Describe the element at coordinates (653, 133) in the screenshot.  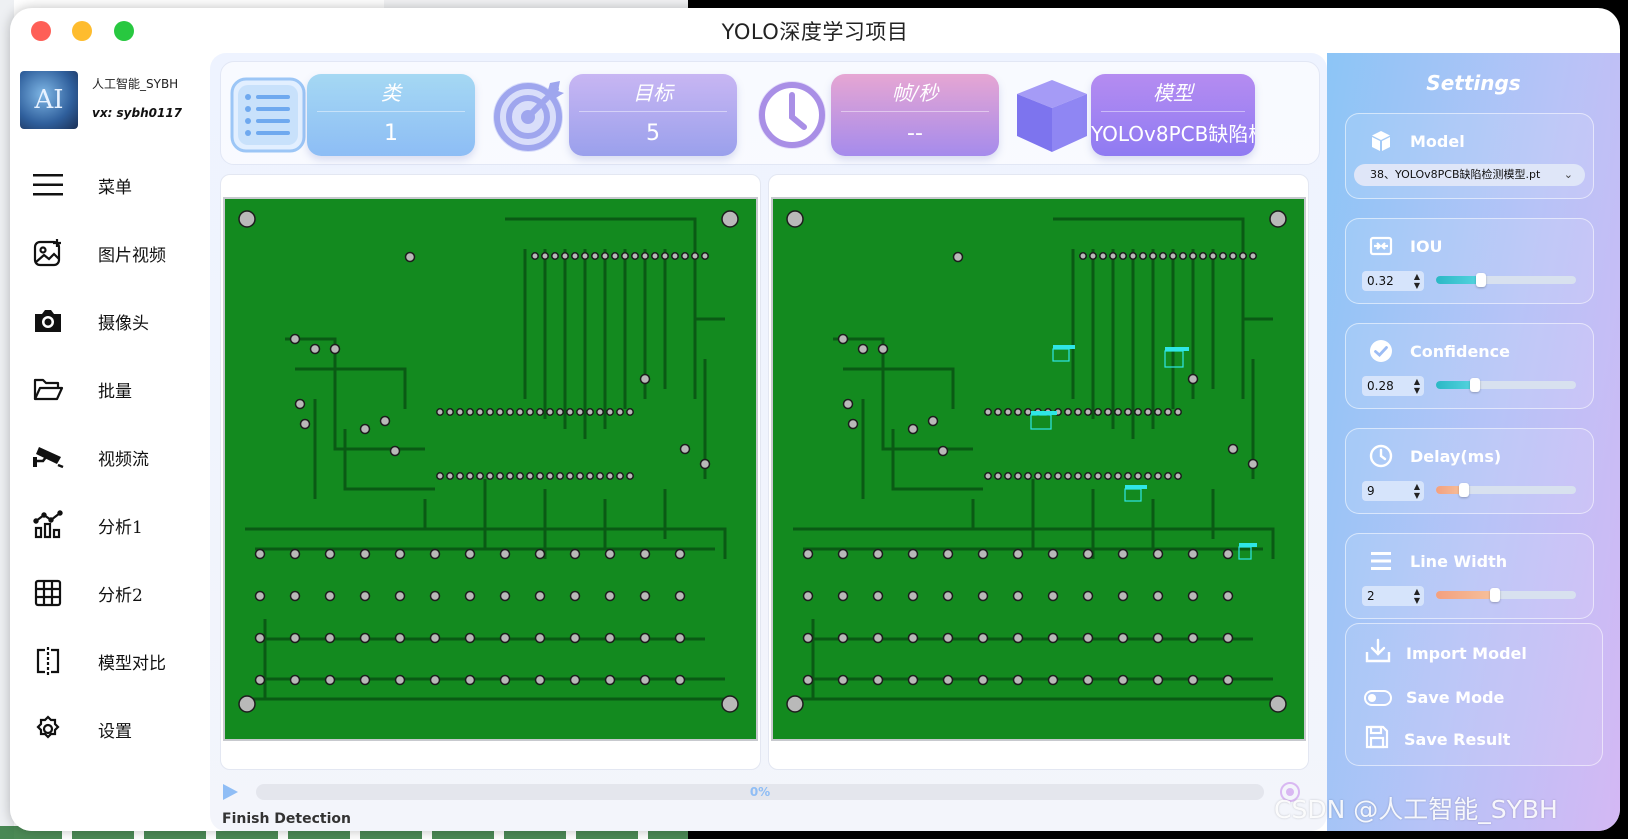
I see `targets-count: 5` at that location.